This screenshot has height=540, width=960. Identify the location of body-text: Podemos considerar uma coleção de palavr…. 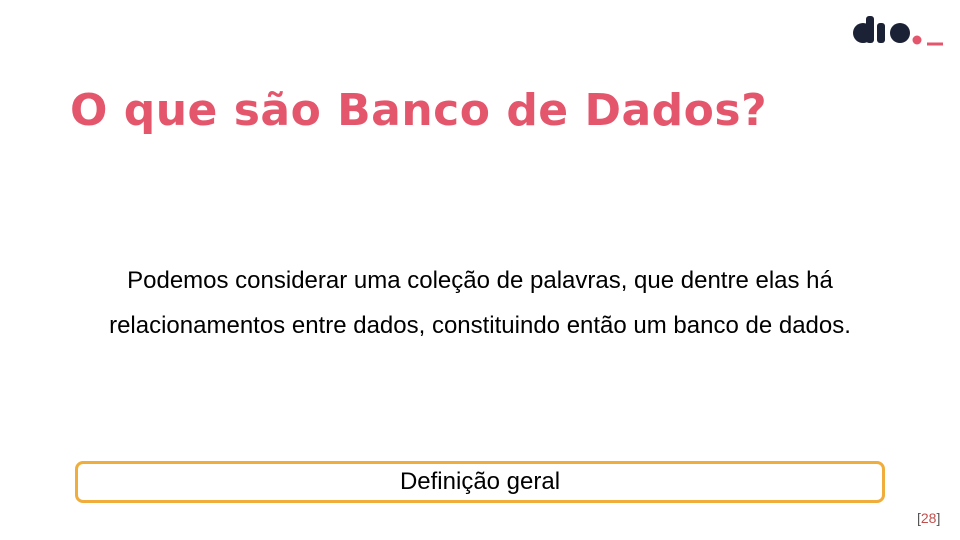
(480, 303).